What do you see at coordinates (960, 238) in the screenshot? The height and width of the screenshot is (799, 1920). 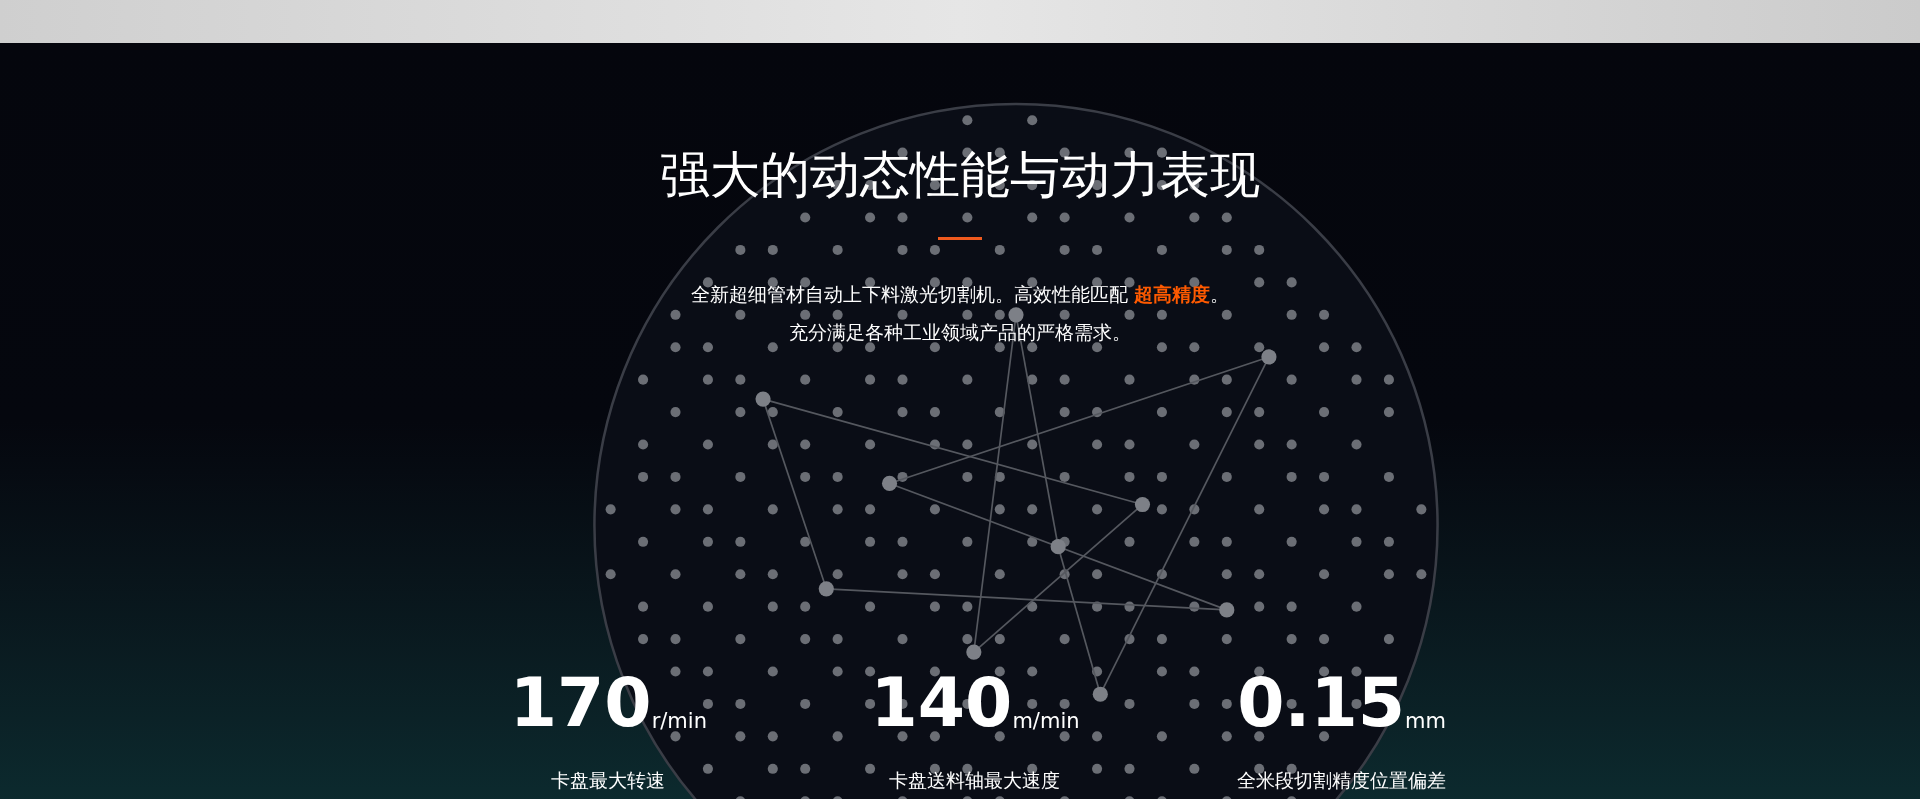 I see `heading-underline` at bounding box center [960, 238].